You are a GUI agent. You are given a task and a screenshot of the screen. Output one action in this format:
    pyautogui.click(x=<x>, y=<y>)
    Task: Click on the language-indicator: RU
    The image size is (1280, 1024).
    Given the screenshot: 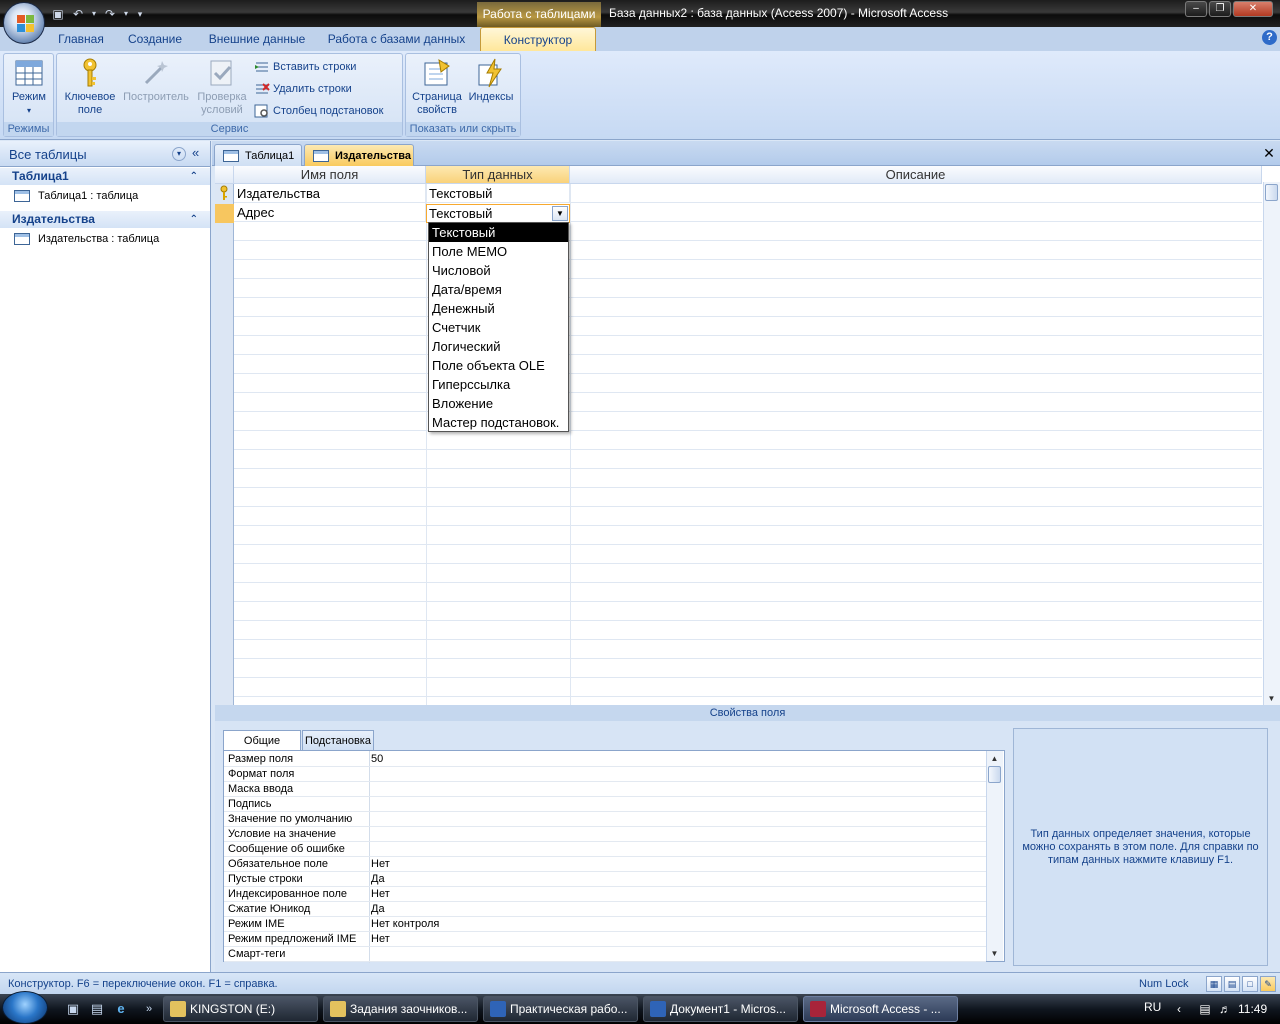 What is the action you would take?
    pyautogui.click(x=1152, y=1007)
    